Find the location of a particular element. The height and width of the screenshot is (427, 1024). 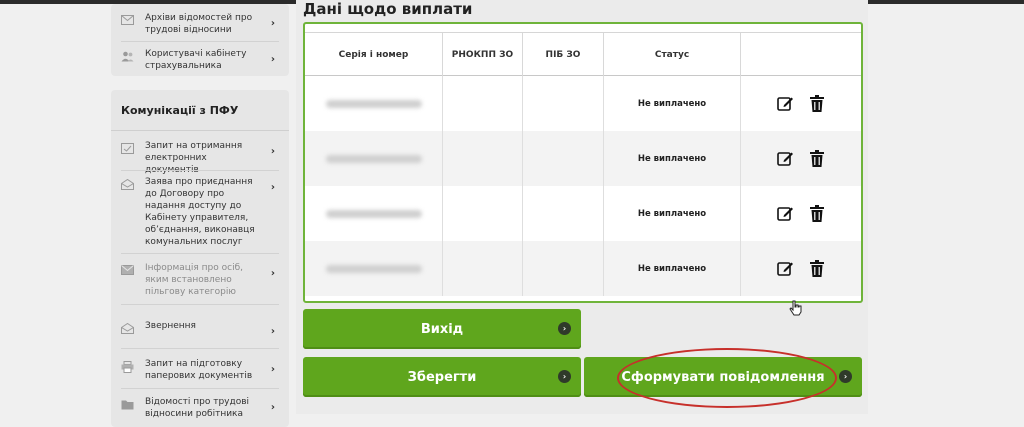

button-label: Зберегти is located at coordinates (442, 377).